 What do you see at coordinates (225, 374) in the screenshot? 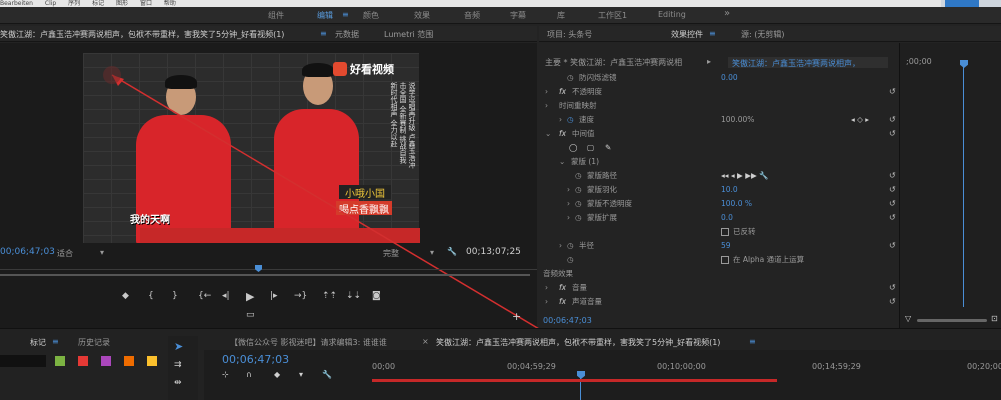
I see `snap-icon: ⊹` at bounding box center [225, 374].